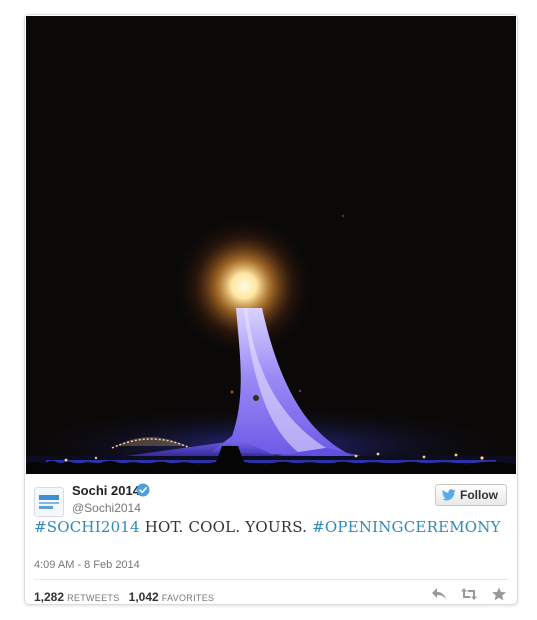 This screenshot has width=537, height=620. I want to click on retweet-button, so click(469, 594).